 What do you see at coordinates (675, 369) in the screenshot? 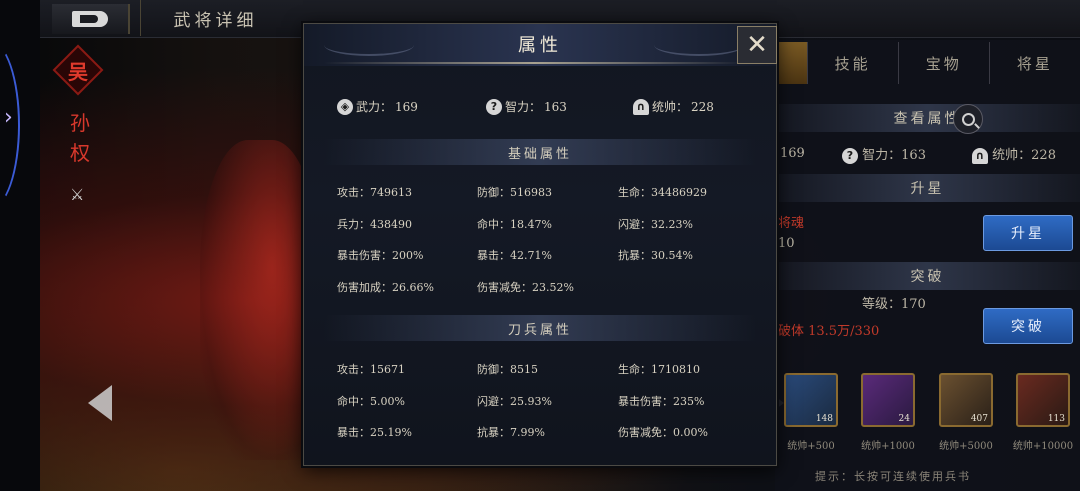
I see `troop-attr-value: 1710810` at bounding box center [675, 369].